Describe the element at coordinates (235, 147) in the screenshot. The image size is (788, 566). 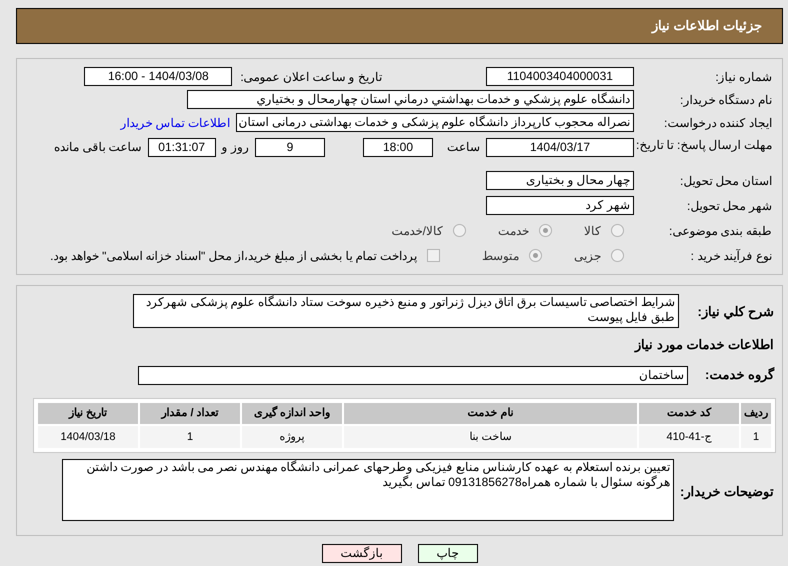
I see `field-label: روز و` at that location.